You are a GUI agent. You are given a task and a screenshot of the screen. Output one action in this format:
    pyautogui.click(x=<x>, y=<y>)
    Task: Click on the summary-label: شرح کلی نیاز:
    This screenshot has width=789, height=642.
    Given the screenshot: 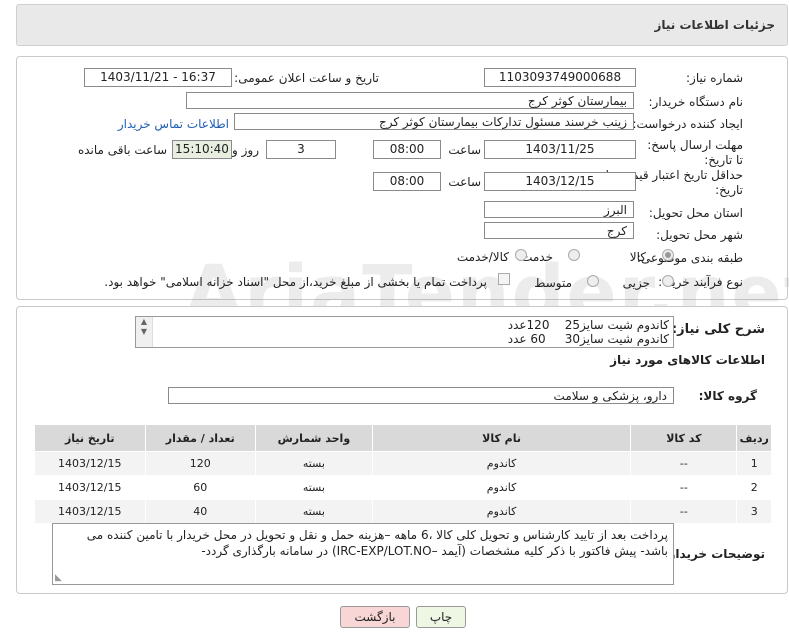 What is the action you would take?
    pyautogui.click(x=718, y=329)
    